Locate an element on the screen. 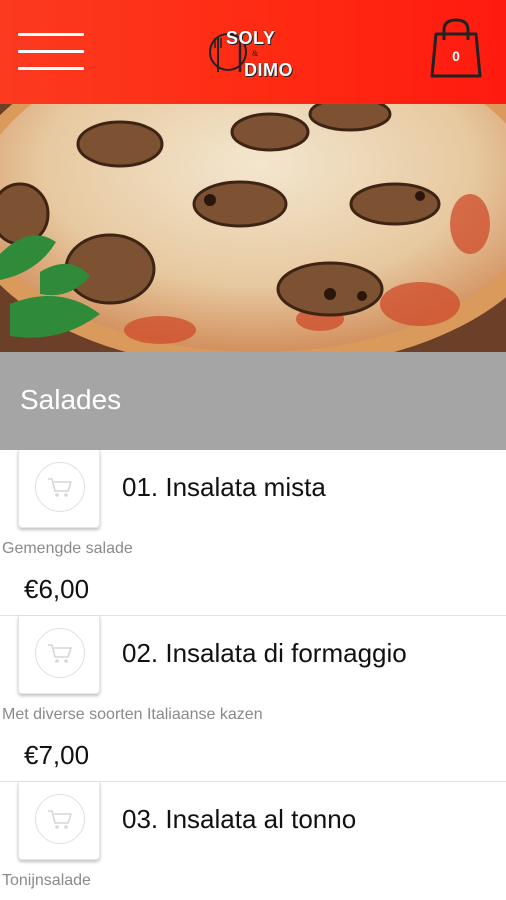 This screenshot has width=506, height=900. menu-item: 03. Insalata al tonno Tonijnsalade is located at coordinates (253, 841).